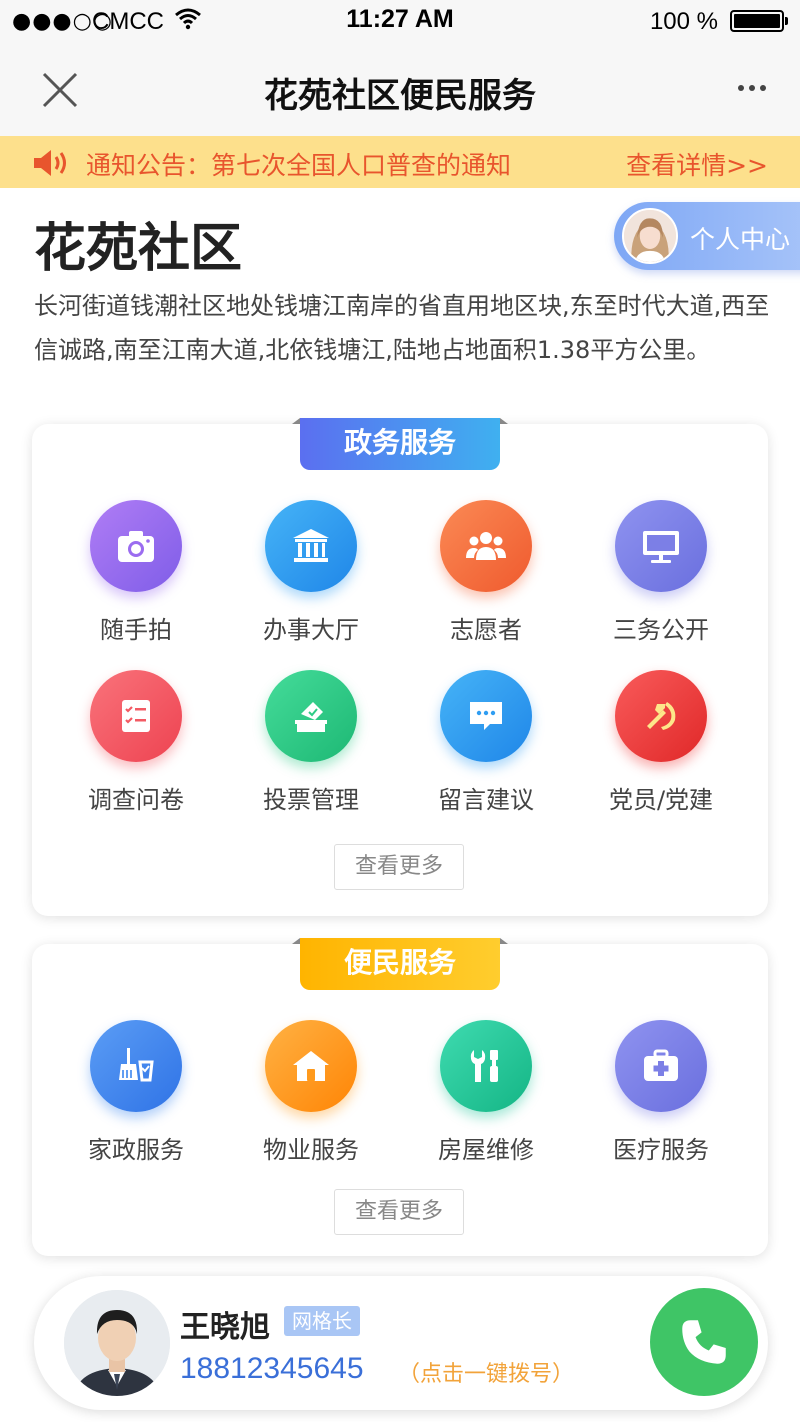  Describe the element at coordinates (486, 546) in the screenshot. I see `people-group-icon` at that location.